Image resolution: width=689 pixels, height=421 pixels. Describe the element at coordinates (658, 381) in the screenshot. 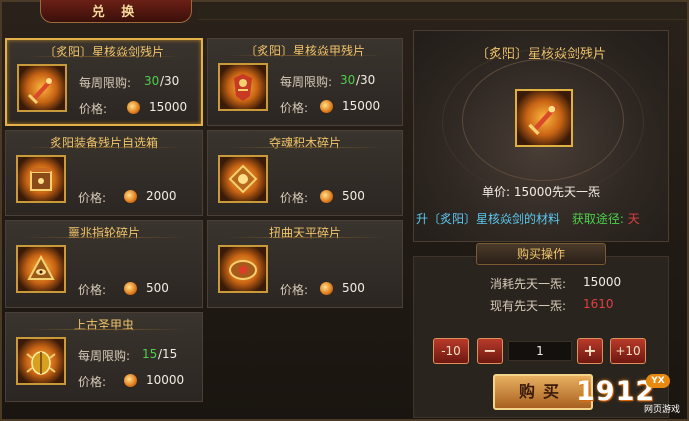

I see `watermark-badge: YX` at that location.